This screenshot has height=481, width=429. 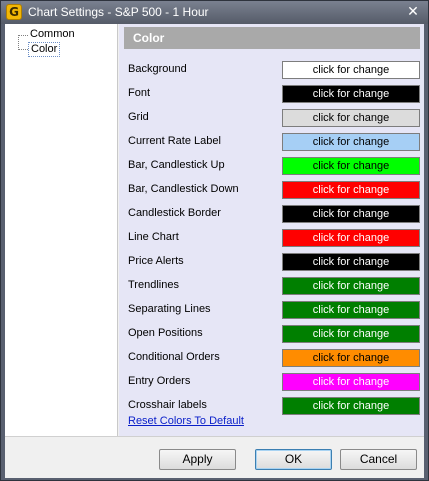 I want to click on ok-button: OK, so click(x=293, y=459).